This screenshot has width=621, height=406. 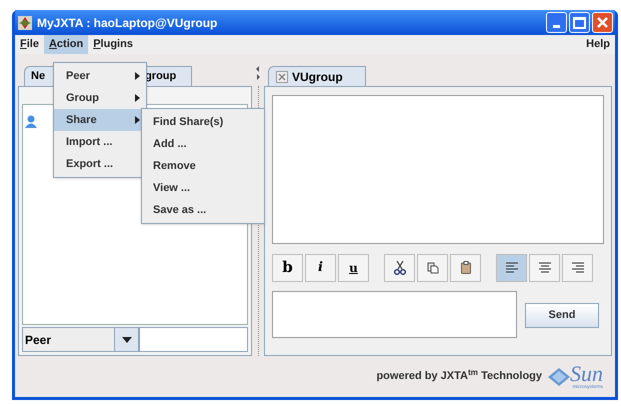 What do you see at coordinates (100, 76) in the screenshot?
I see `menu-item: Peer` at bounding box center [100, 76].